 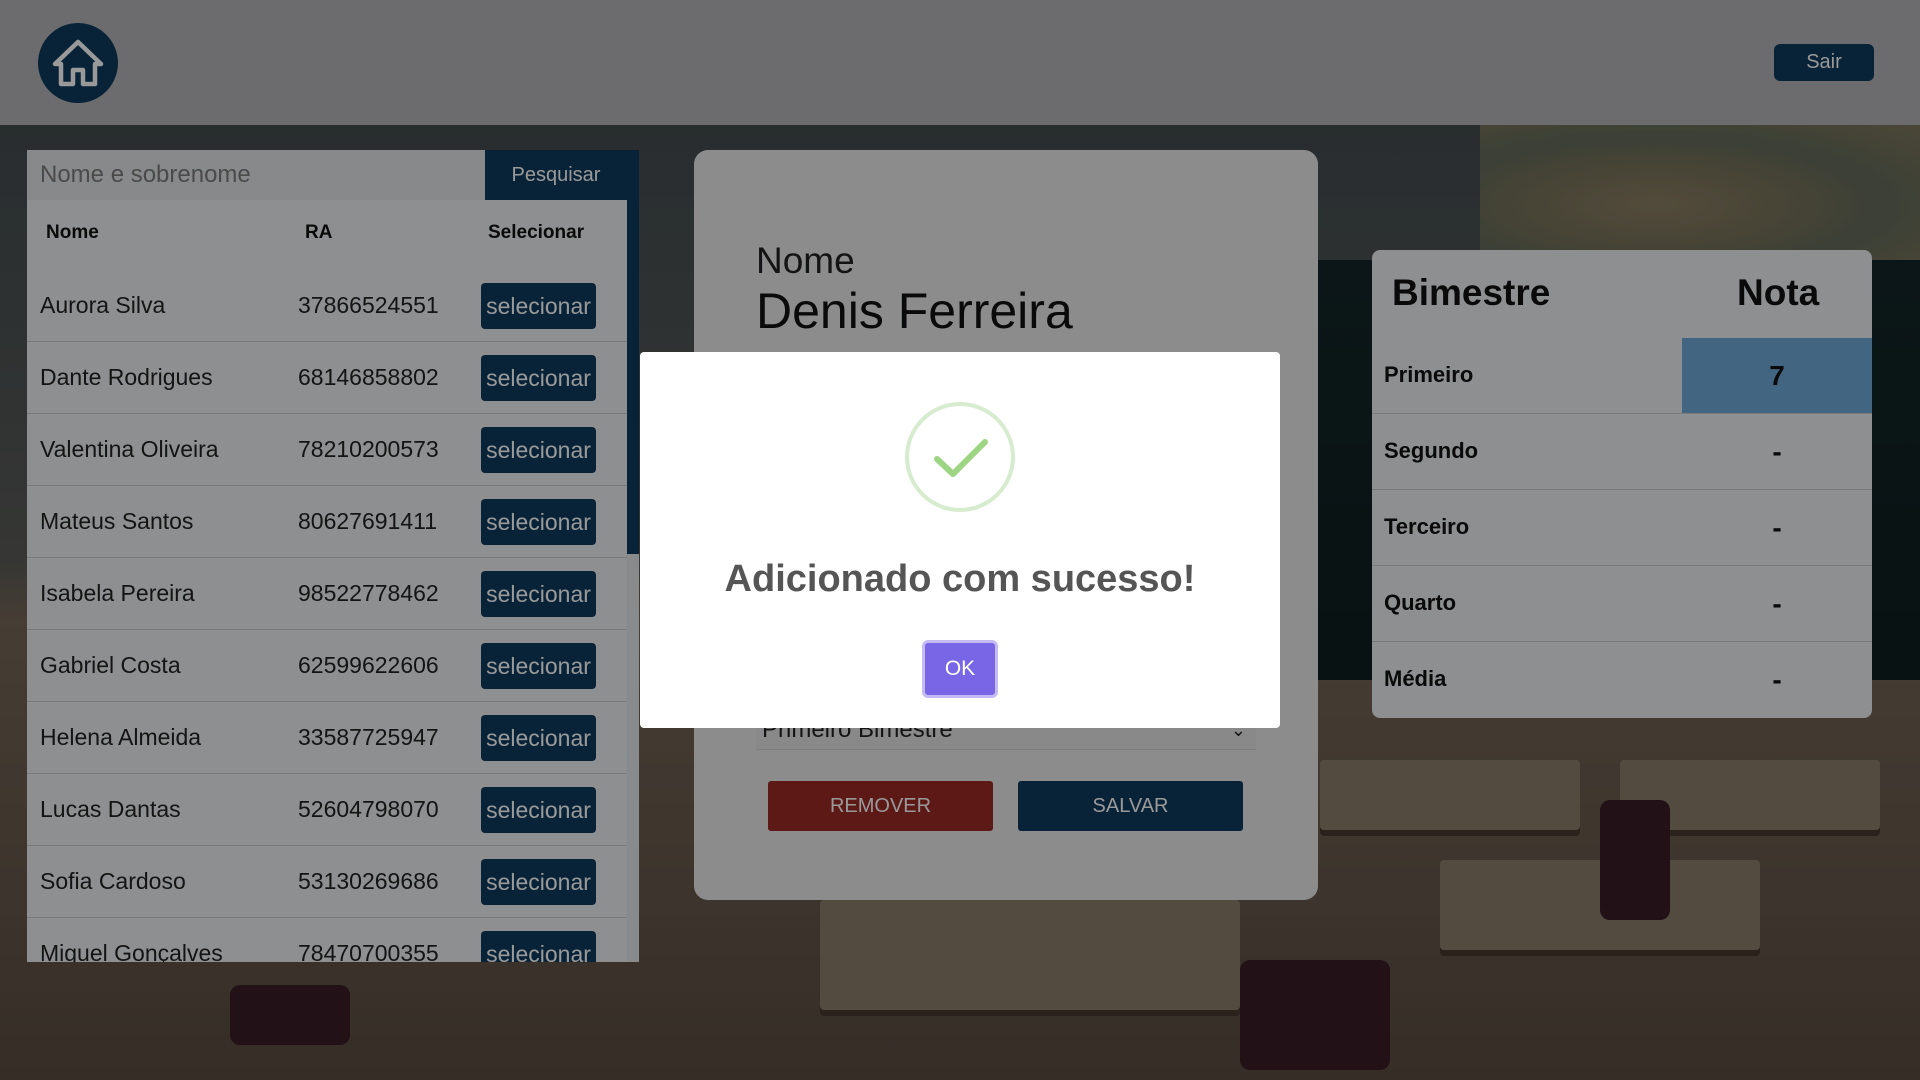 I want to click on check-icon, so click(x=961, y=458).